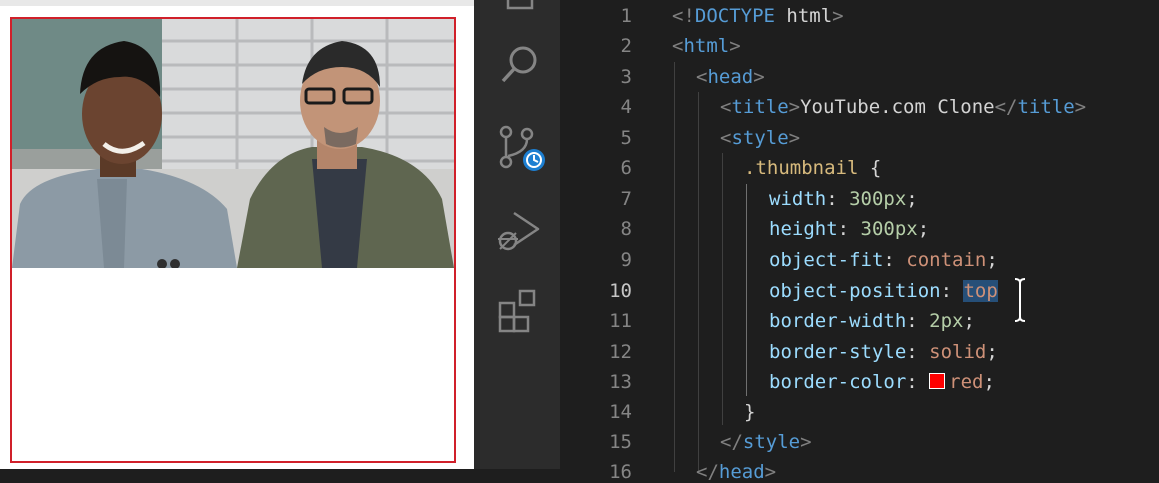 This screenshot has height=483, width=1159. What do you see at coordinates (683, 16) in the screenshot?
I see `token: <!` at bounding box center [683, 16].